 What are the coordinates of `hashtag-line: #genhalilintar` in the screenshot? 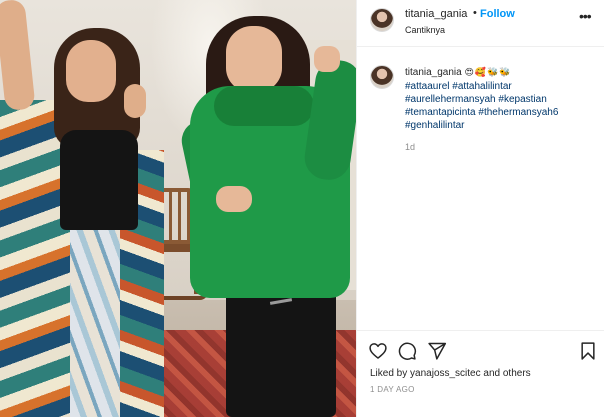 It's located at (500, 125).